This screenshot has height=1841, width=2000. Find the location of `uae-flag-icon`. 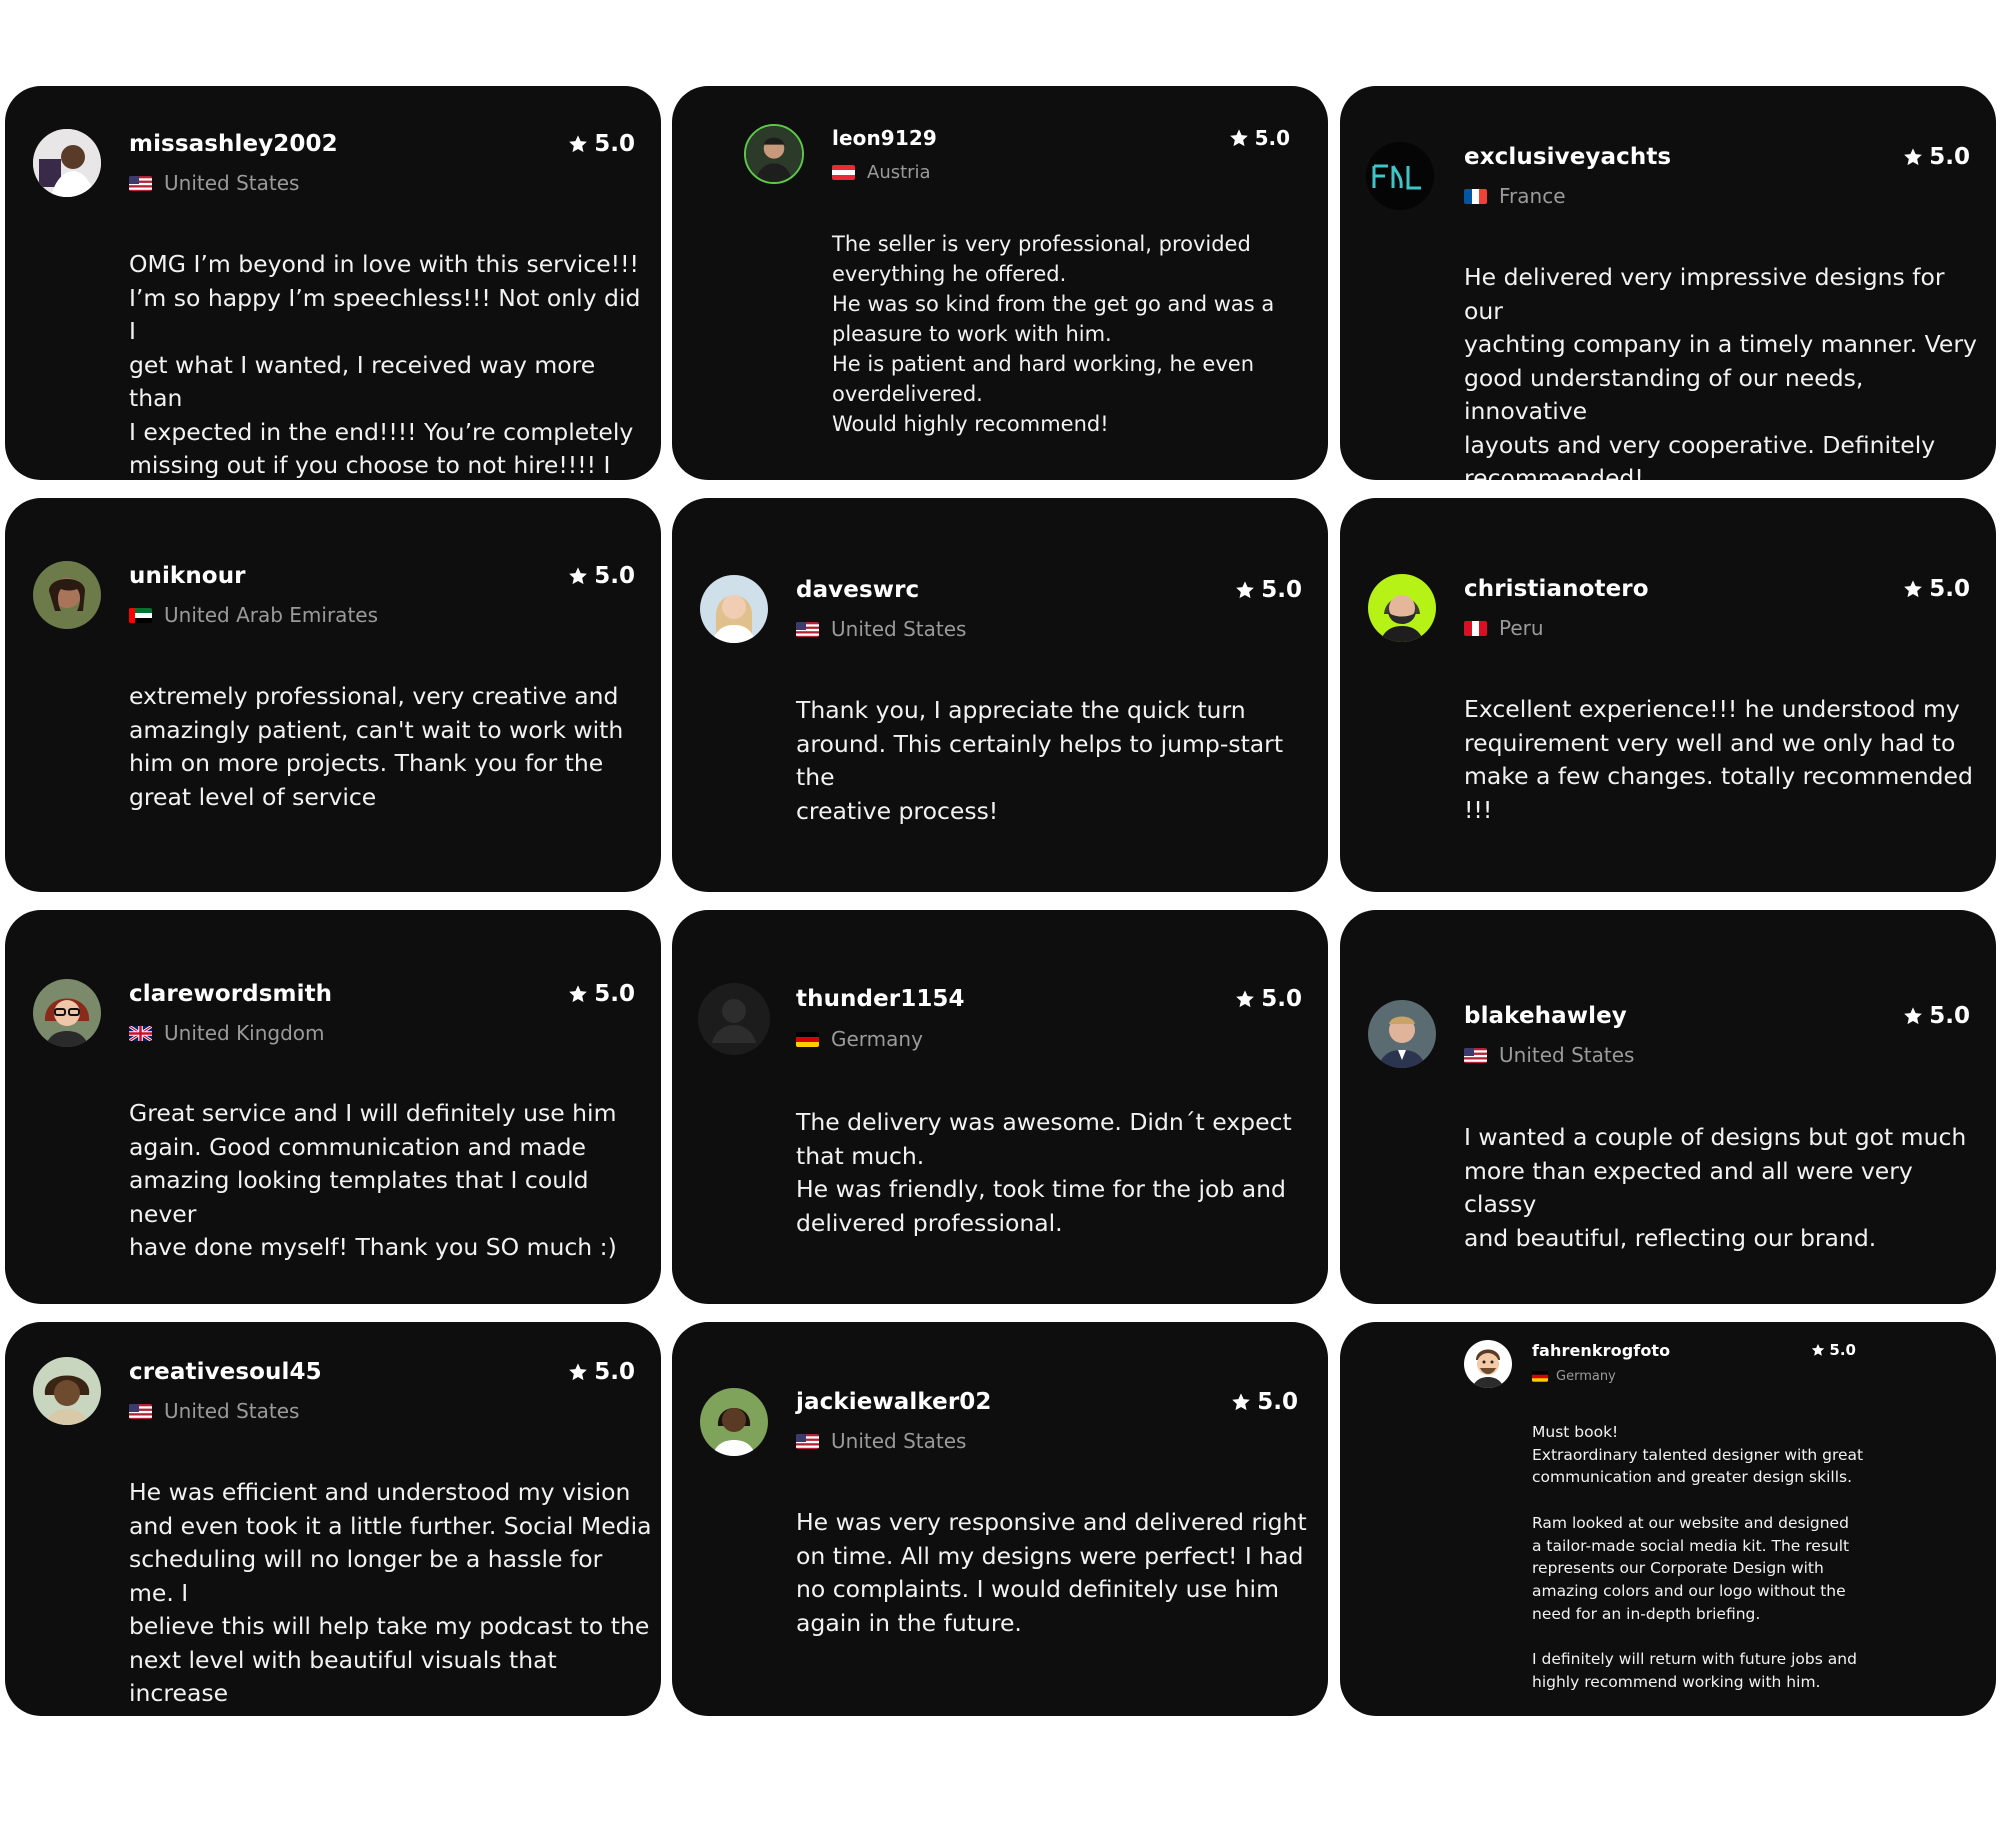

uae-flag-icon is located at coordinates (140, 615).